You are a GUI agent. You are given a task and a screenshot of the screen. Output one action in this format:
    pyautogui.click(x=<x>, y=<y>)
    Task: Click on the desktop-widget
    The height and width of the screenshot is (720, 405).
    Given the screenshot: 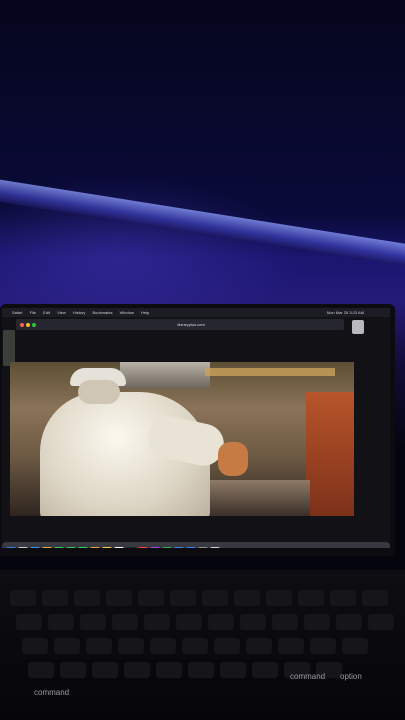 What is the action you would take?
    pyautogui.click(x=358, y=327)
    